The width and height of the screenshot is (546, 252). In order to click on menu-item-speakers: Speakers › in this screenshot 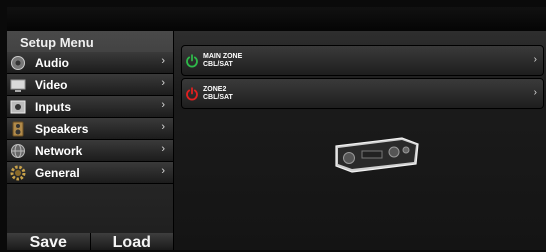, I will do `click(90, 129)`.